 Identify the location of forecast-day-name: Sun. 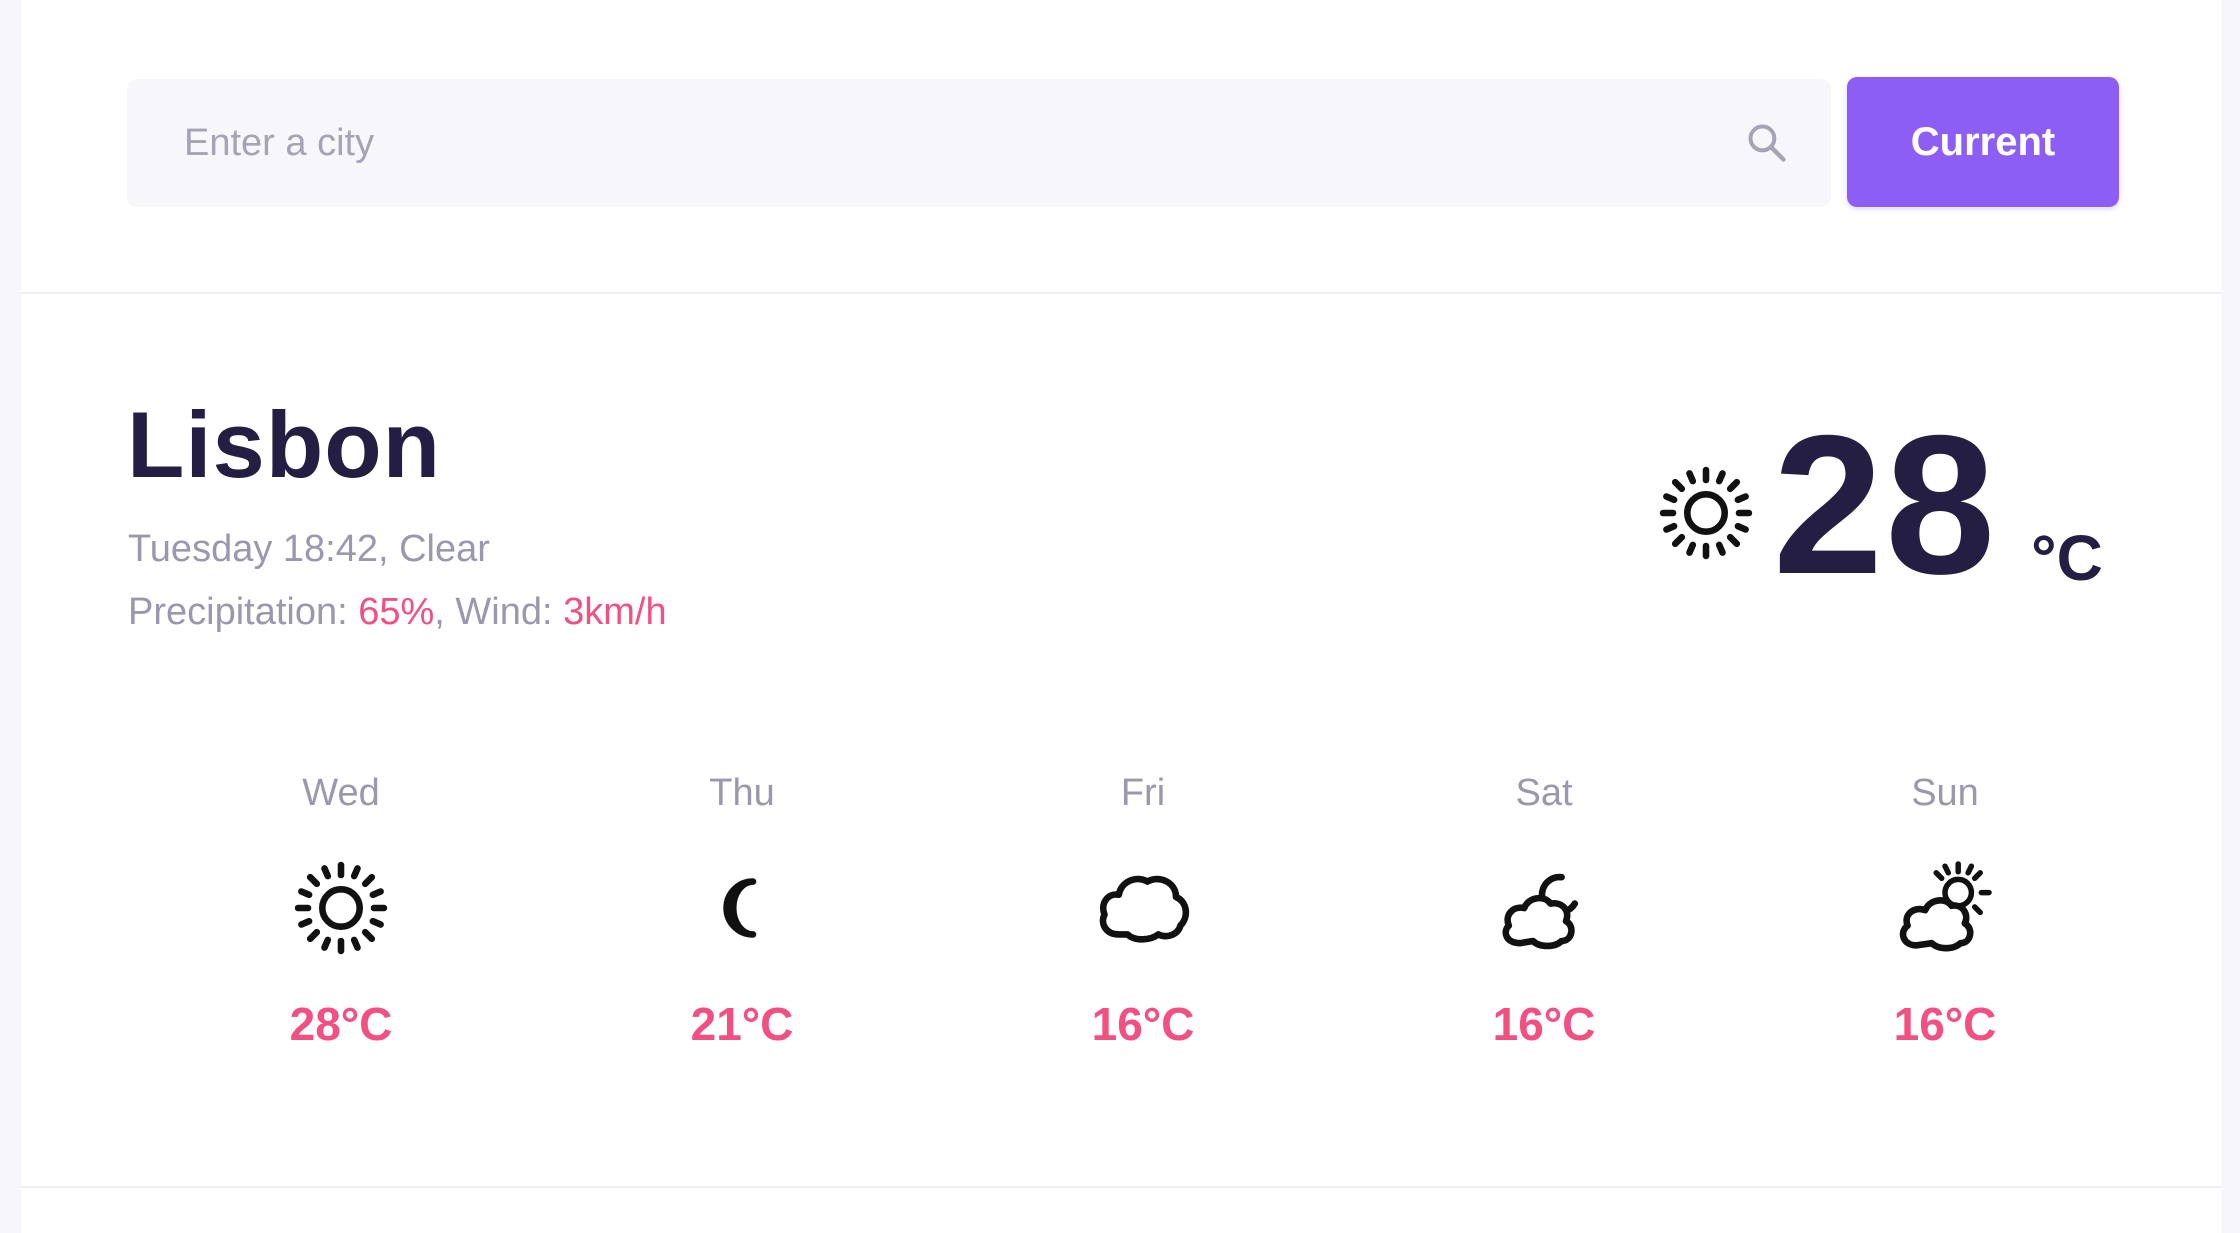
(1945, 793).